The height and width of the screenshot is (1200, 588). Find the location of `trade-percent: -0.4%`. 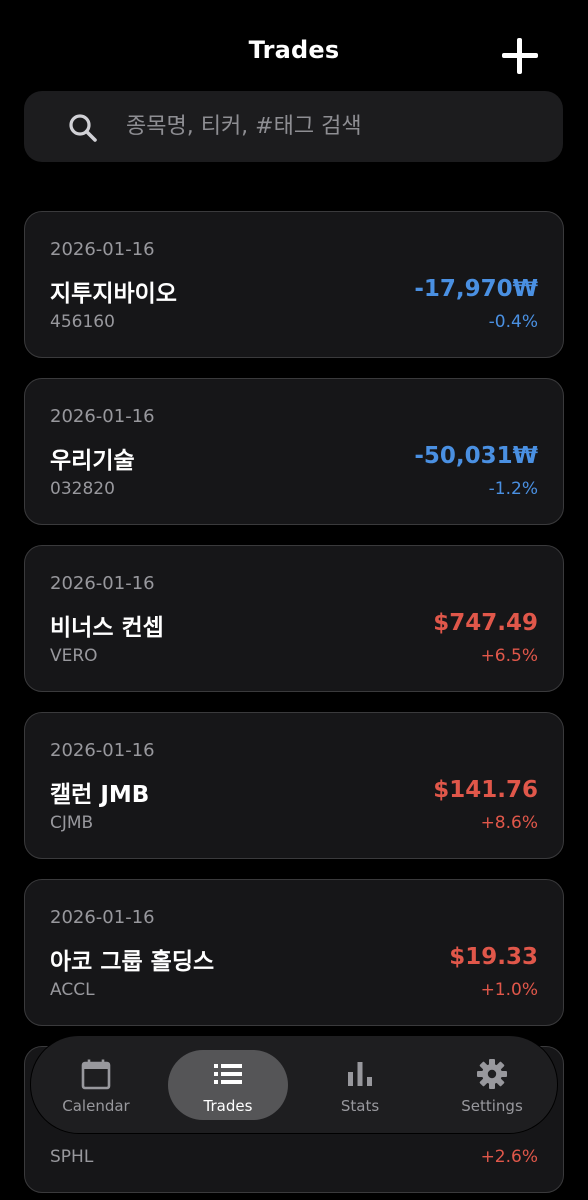

trade-percent: -0.4% is located at coordinates (513, 322).